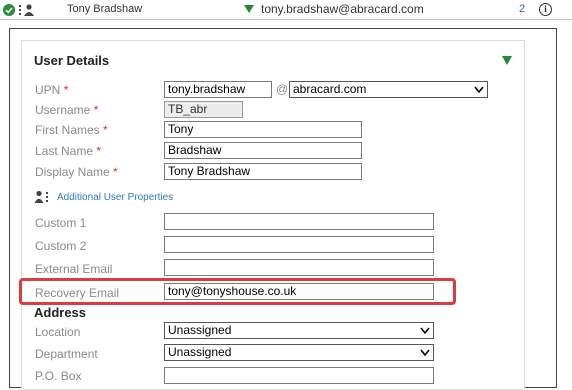  I want to click on expand-arrow-icon, so click(249, 9).